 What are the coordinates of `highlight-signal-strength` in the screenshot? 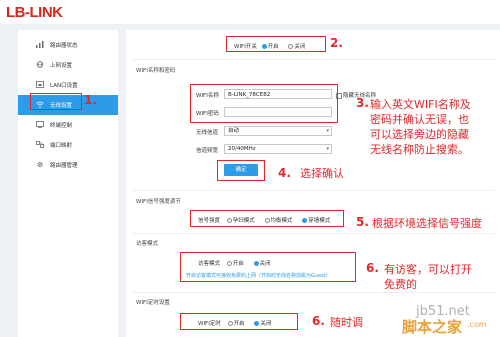 It's located at (267, 218).